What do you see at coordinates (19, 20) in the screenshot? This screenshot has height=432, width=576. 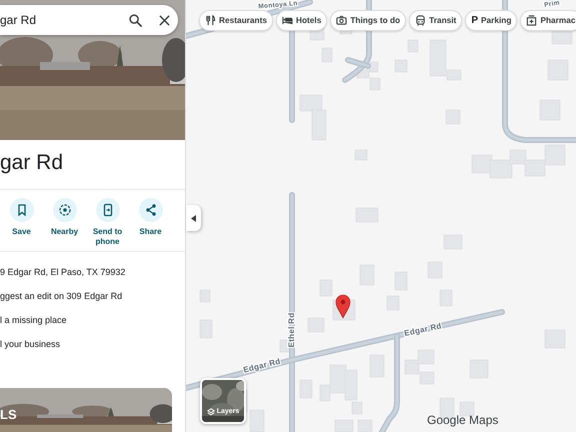 I see `search-text: gar Rd` at bounding box center [19, 20].